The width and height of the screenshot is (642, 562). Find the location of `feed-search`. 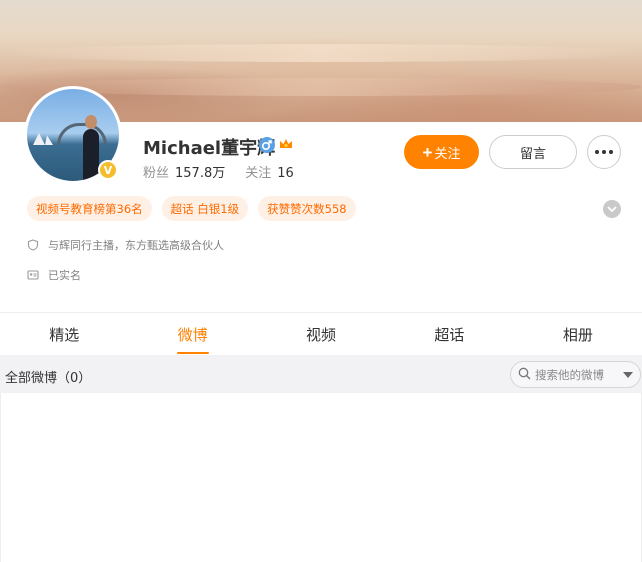

feed-search is located at coordinates (575, 374).